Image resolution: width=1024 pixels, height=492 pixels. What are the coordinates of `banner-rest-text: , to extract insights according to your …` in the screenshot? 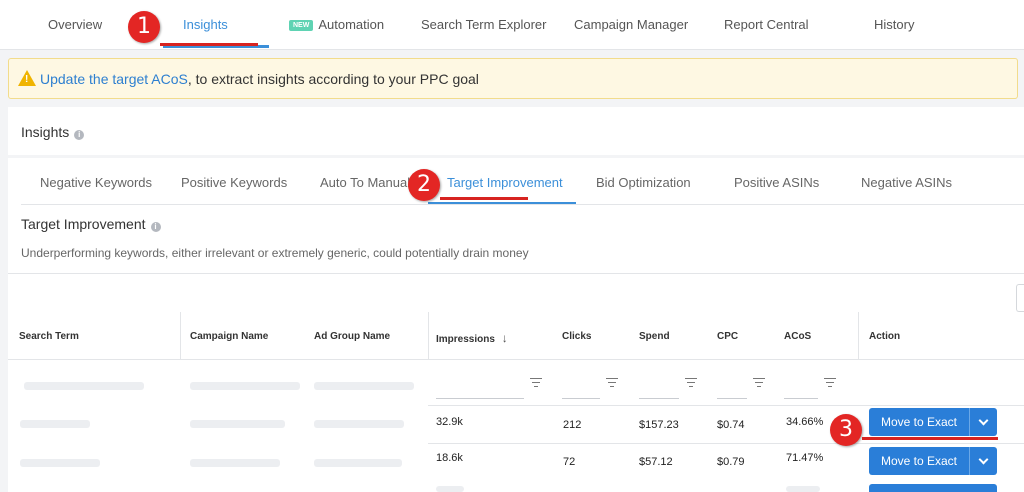 It's located at (333, 79).